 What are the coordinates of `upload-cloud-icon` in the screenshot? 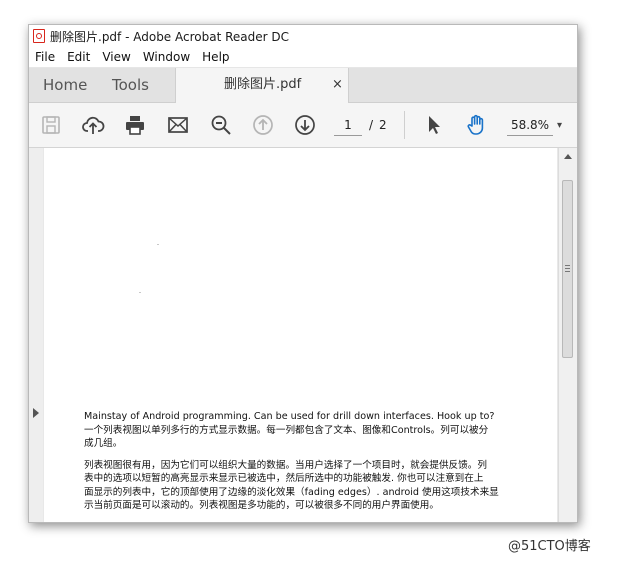 It's located at (93, 125).